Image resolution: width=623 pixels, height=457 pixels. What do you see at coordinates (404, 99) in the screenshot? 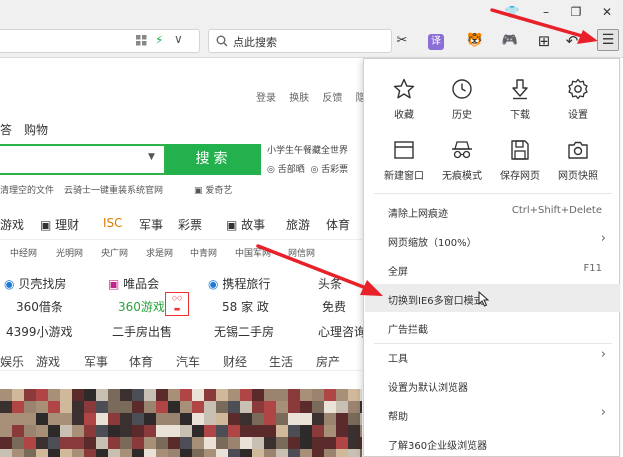
I see `favorites-button: 收藏` at bounding box center [404, 99].